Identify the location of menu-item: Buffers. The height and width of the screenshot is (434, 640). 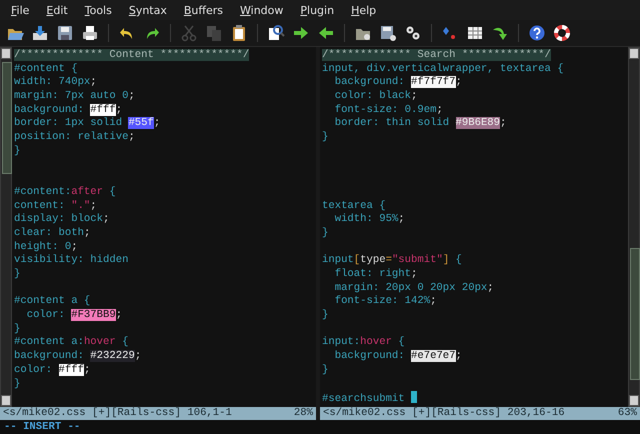
(204, 10).